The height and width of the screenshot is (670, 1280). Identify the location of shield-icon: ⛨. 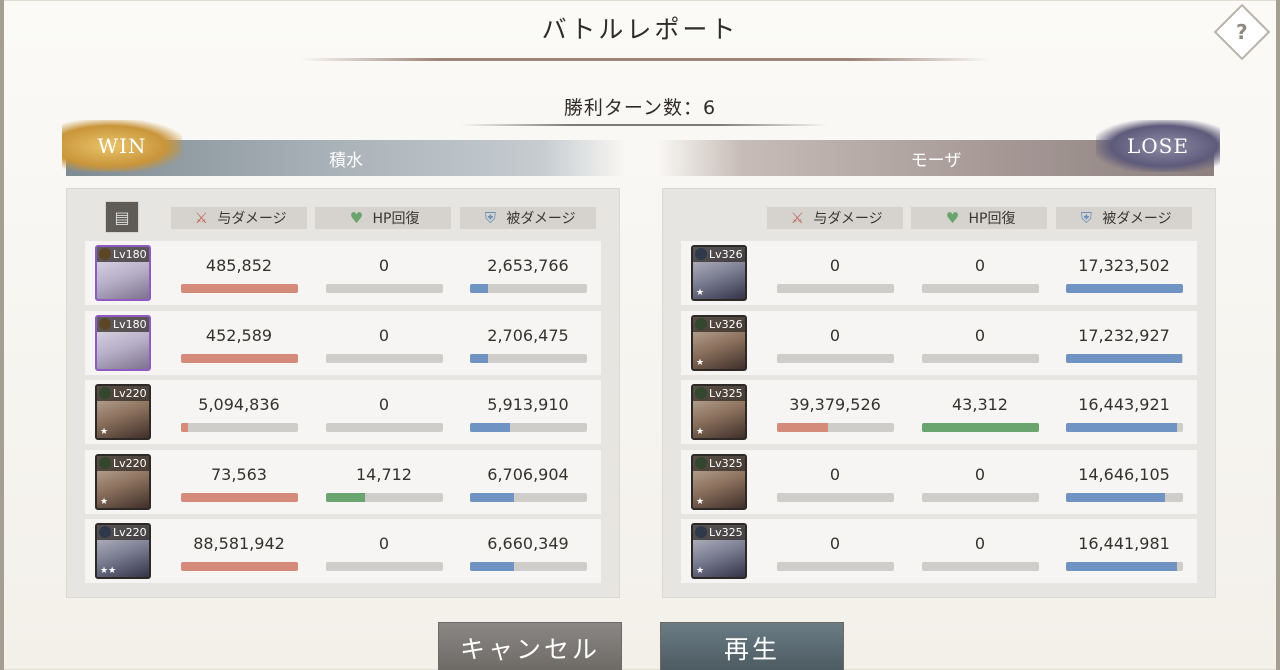
(1086, 218).